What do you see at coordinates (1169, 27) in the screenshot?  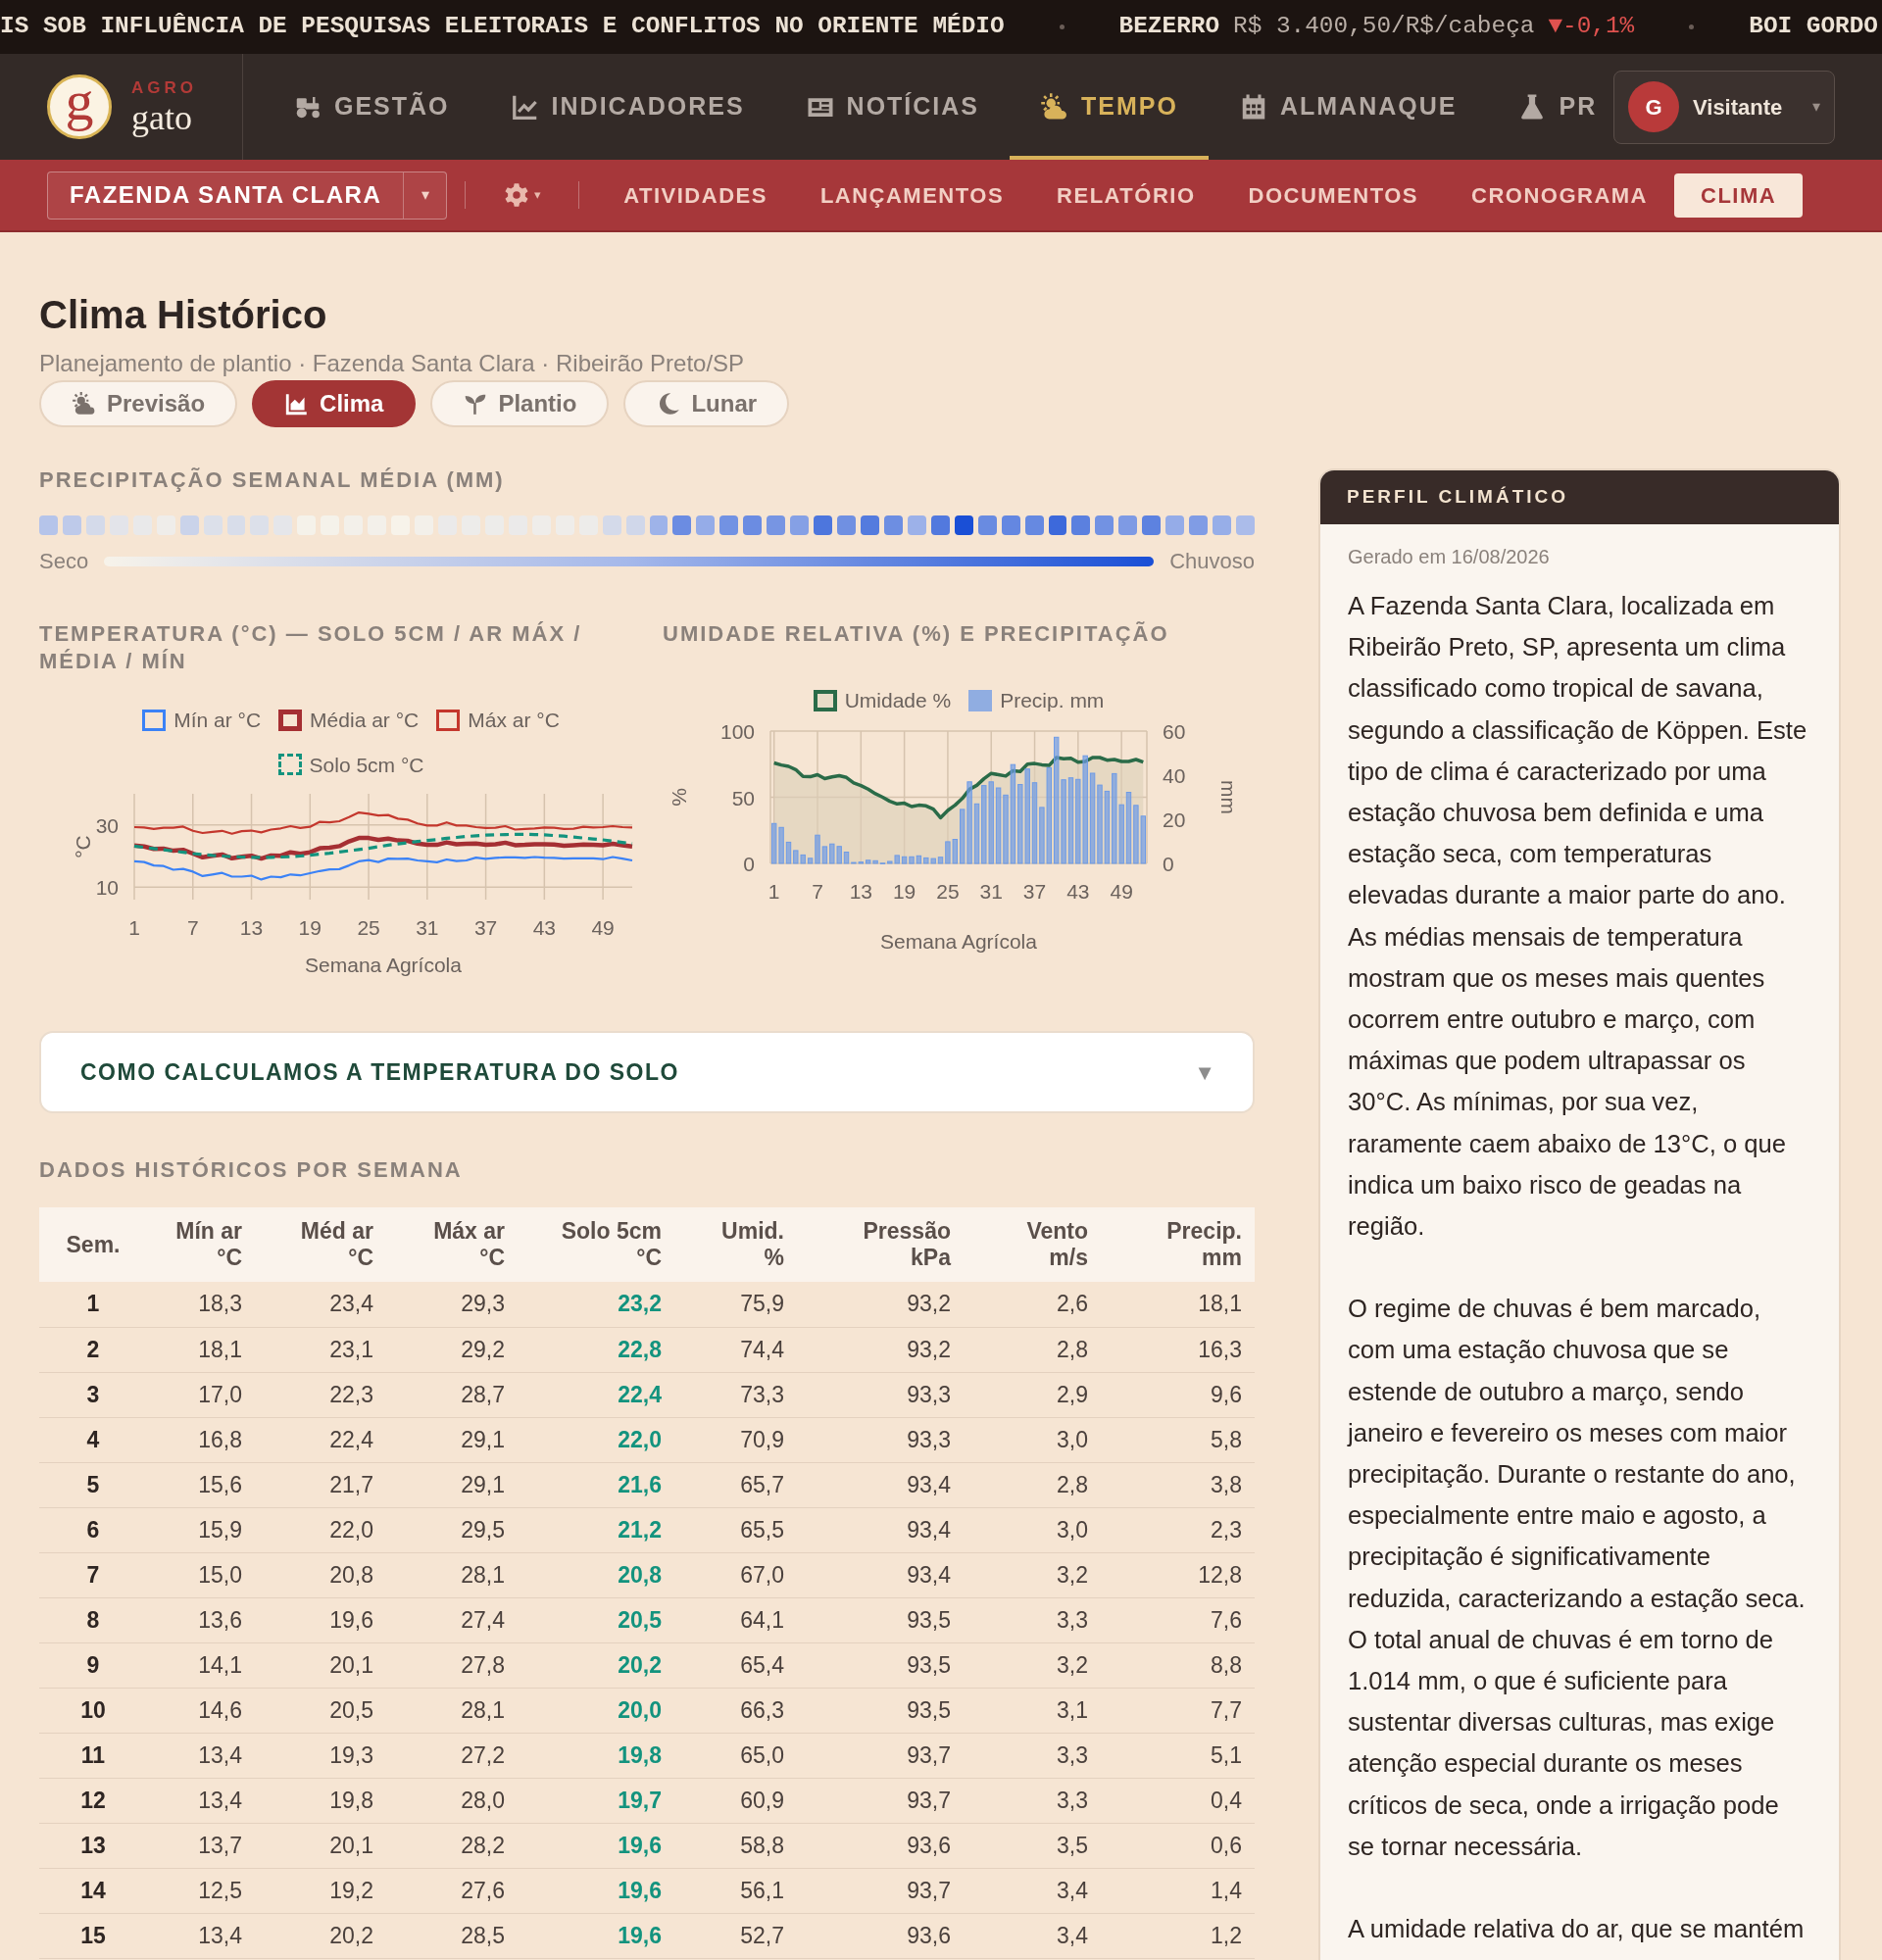 I see `ticker-name: BEZERRO` at bounding box center [1169, 27].